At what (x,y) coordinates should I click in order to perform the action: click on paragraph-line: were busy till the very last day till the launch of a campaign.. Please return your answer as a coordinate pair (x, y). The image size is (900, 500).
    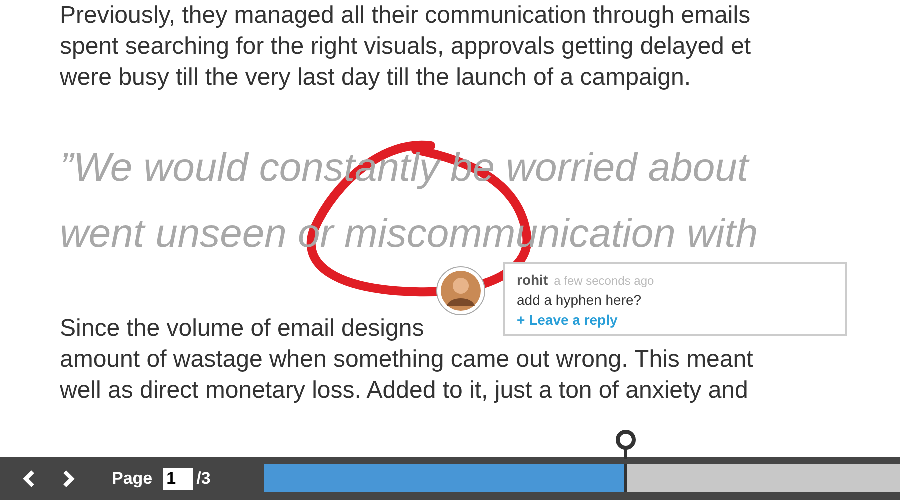
    Looking at the image, I should click on (375, 78).